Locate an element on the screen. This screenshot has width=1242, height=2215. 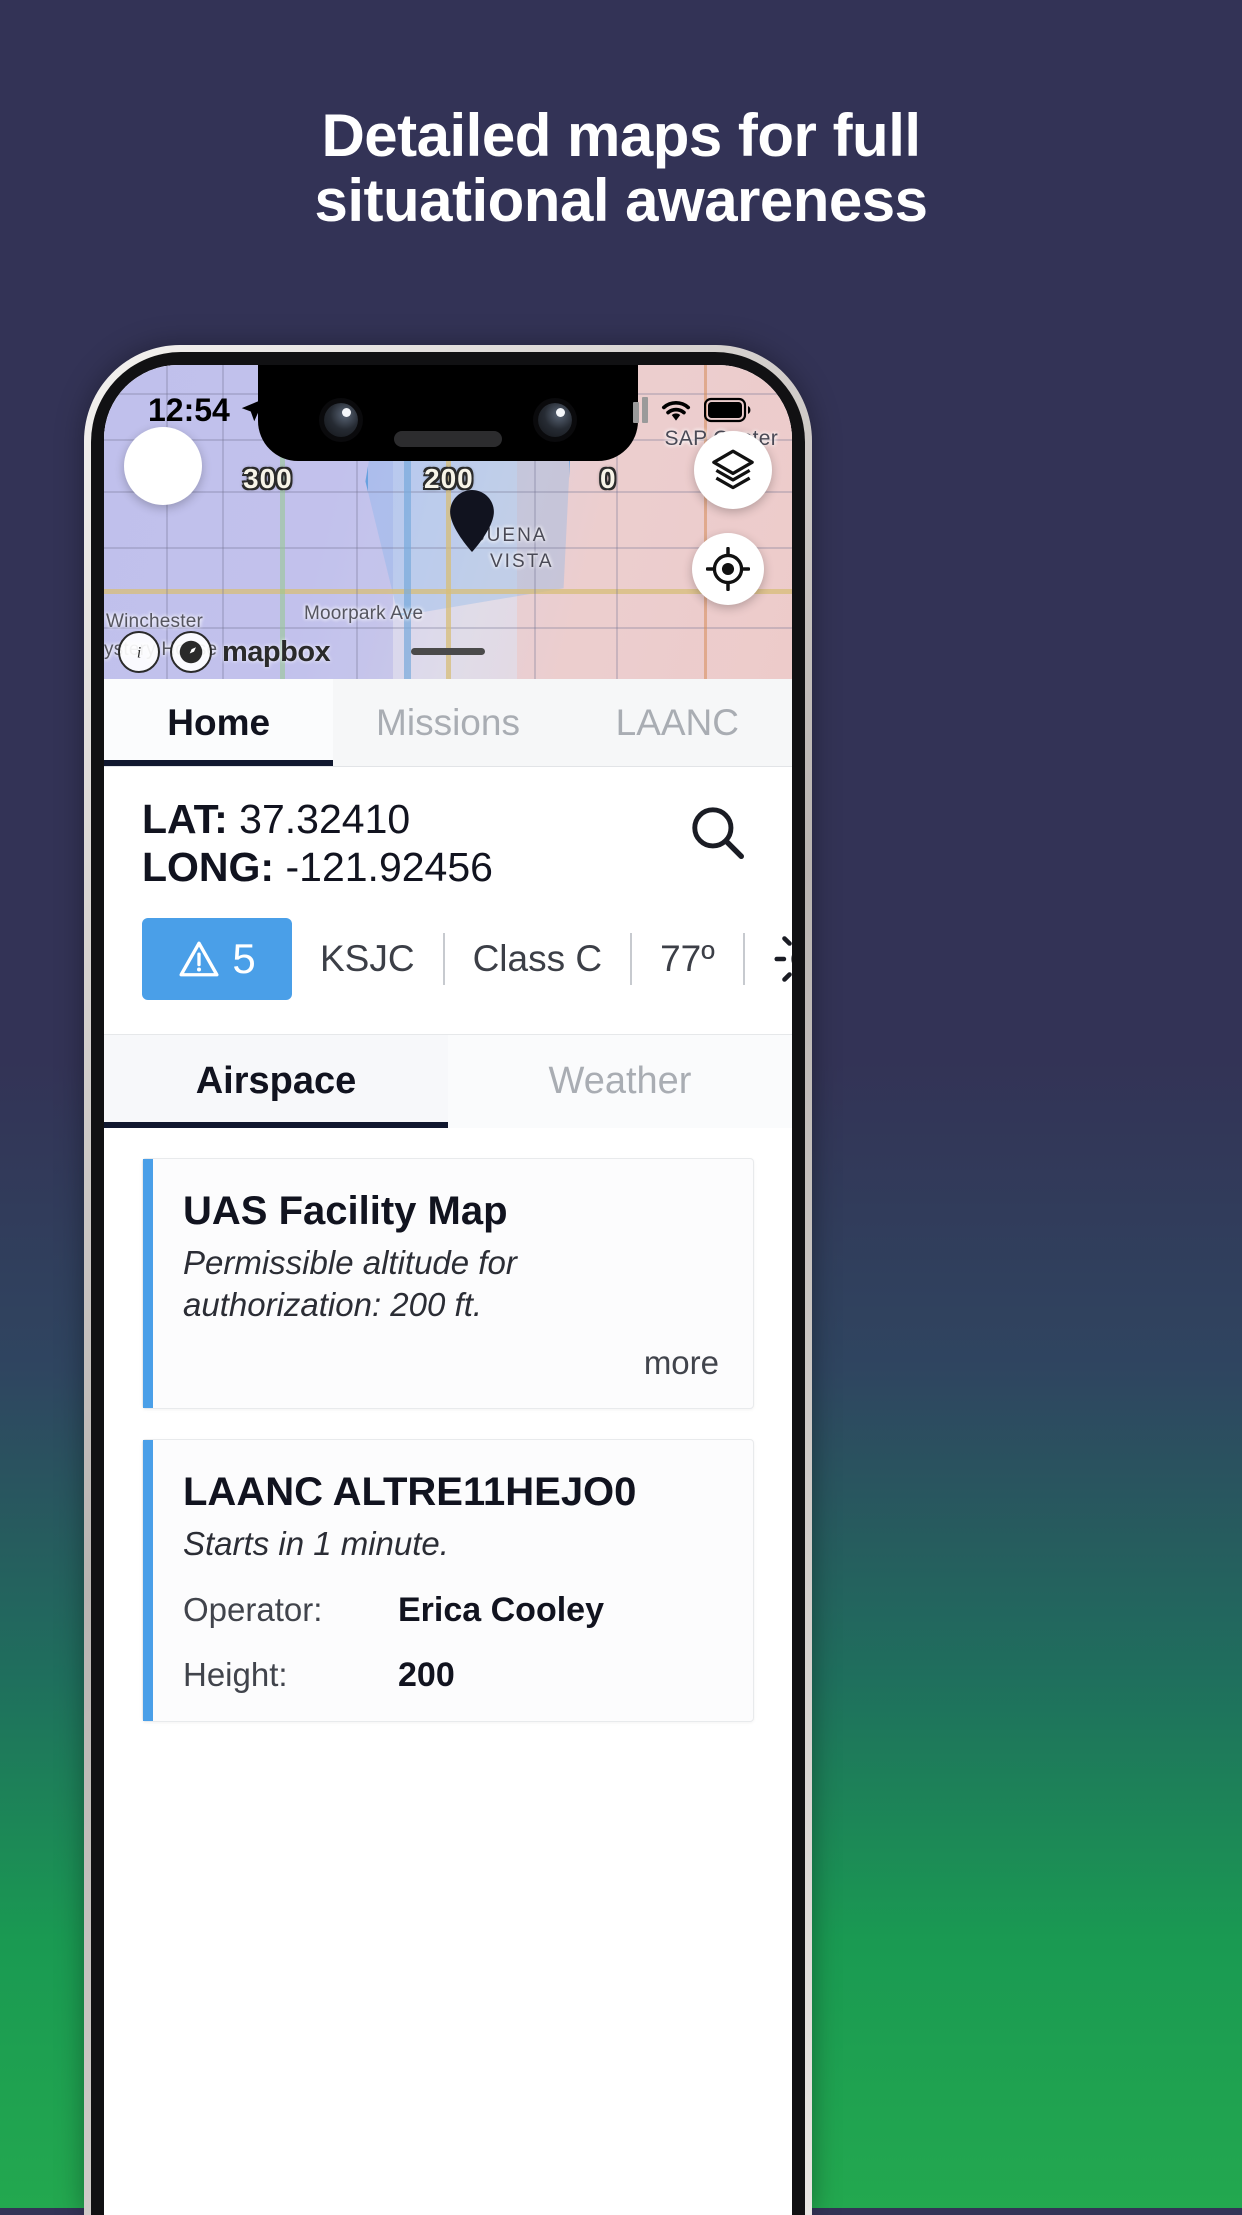
map-pin-icon is located at coordinates (472, 521).